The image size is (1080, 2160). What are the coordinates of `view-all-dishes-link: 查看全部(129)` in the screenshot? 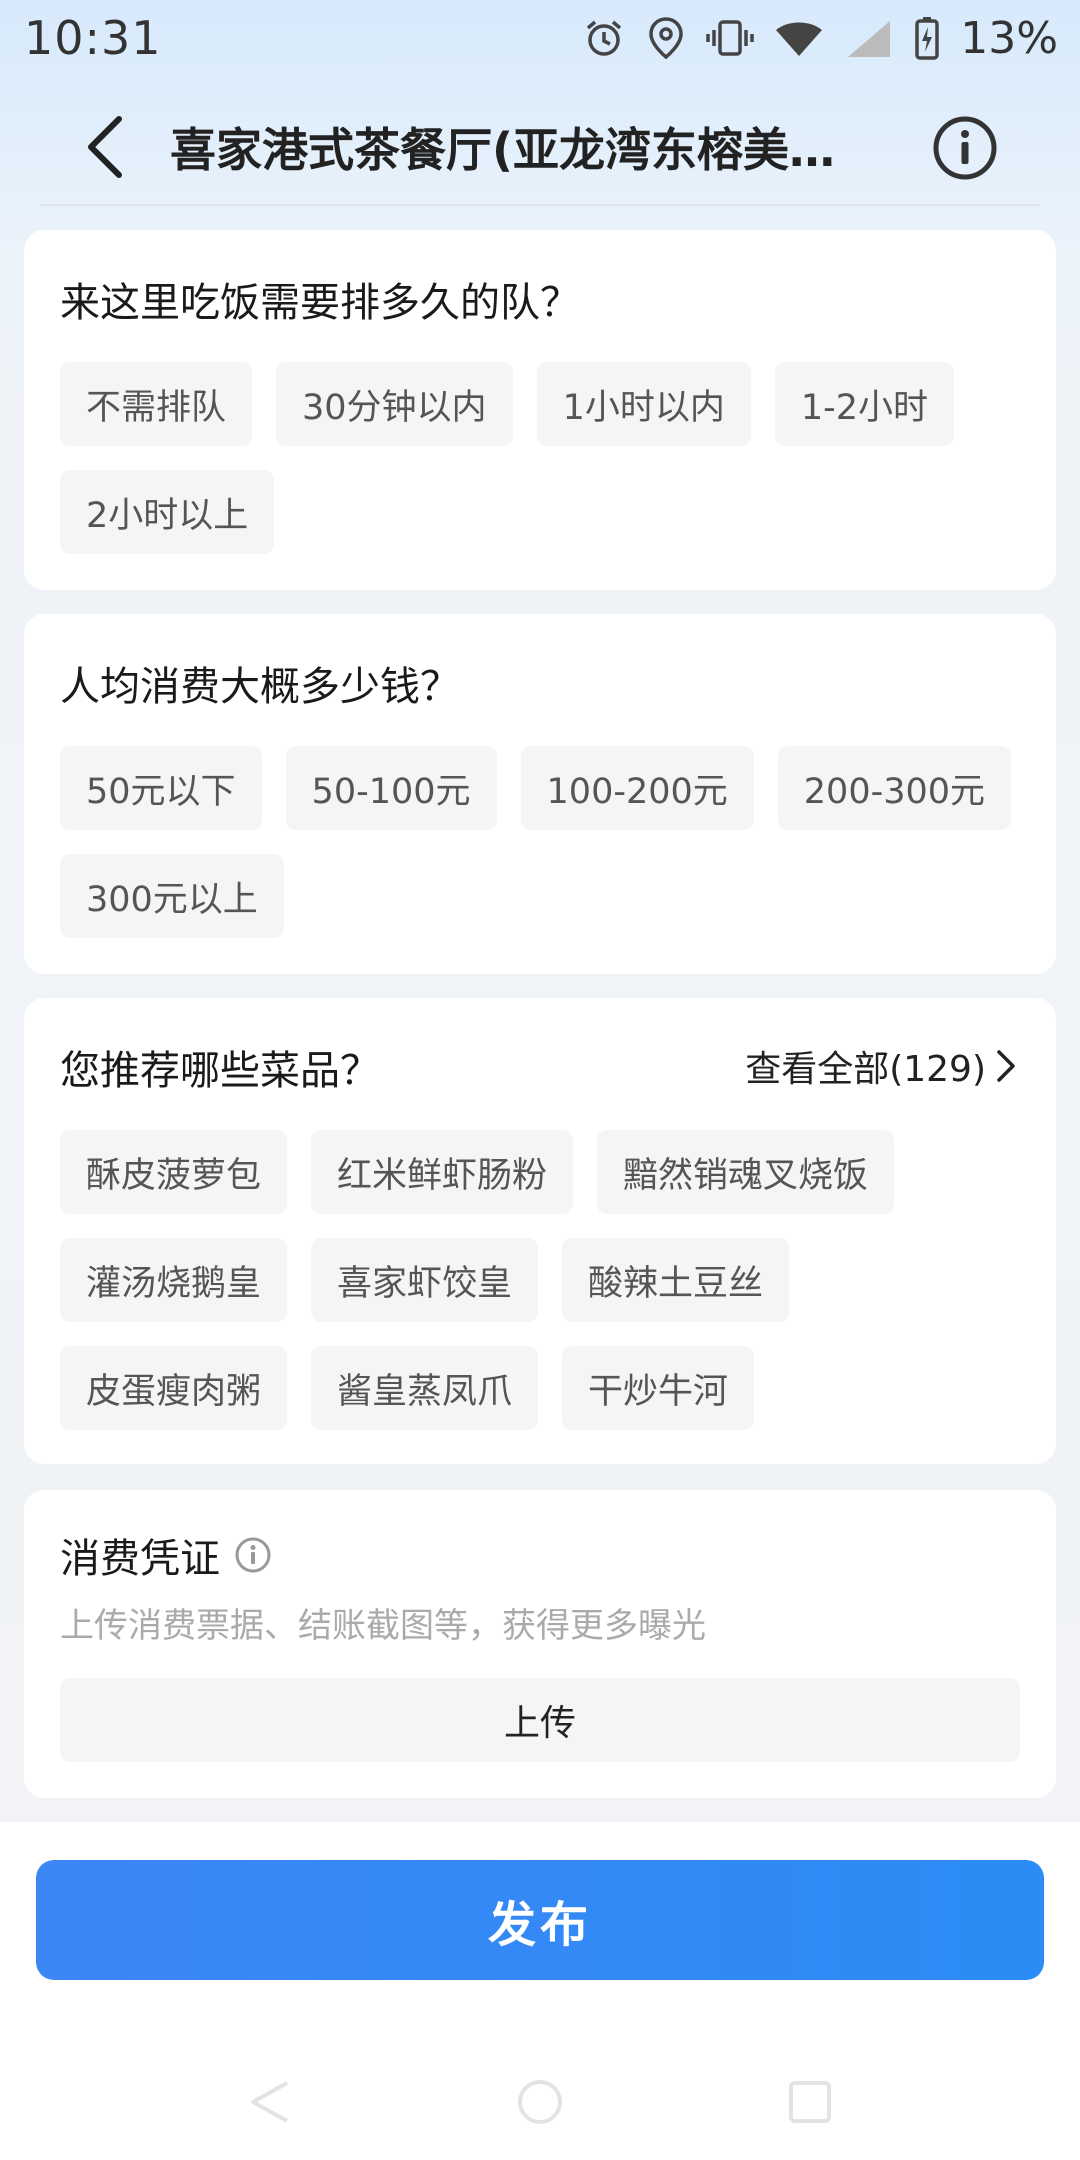 It's located at (880, 1066).